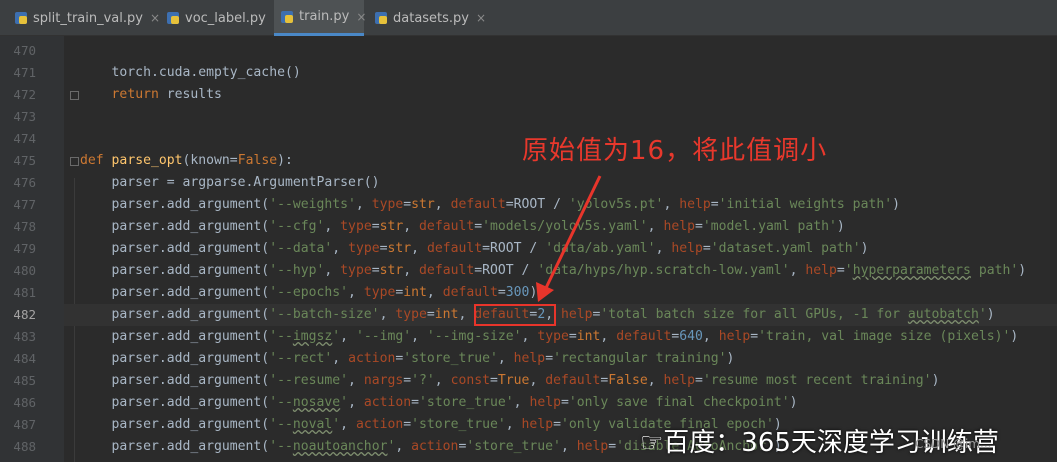 Image resolution: width=1057 pixels, height=462 pixels. What do you see at coordinates (324, 16) in the screenshot?
I see `tab-label: train.py` at bounding box center [324, 16].